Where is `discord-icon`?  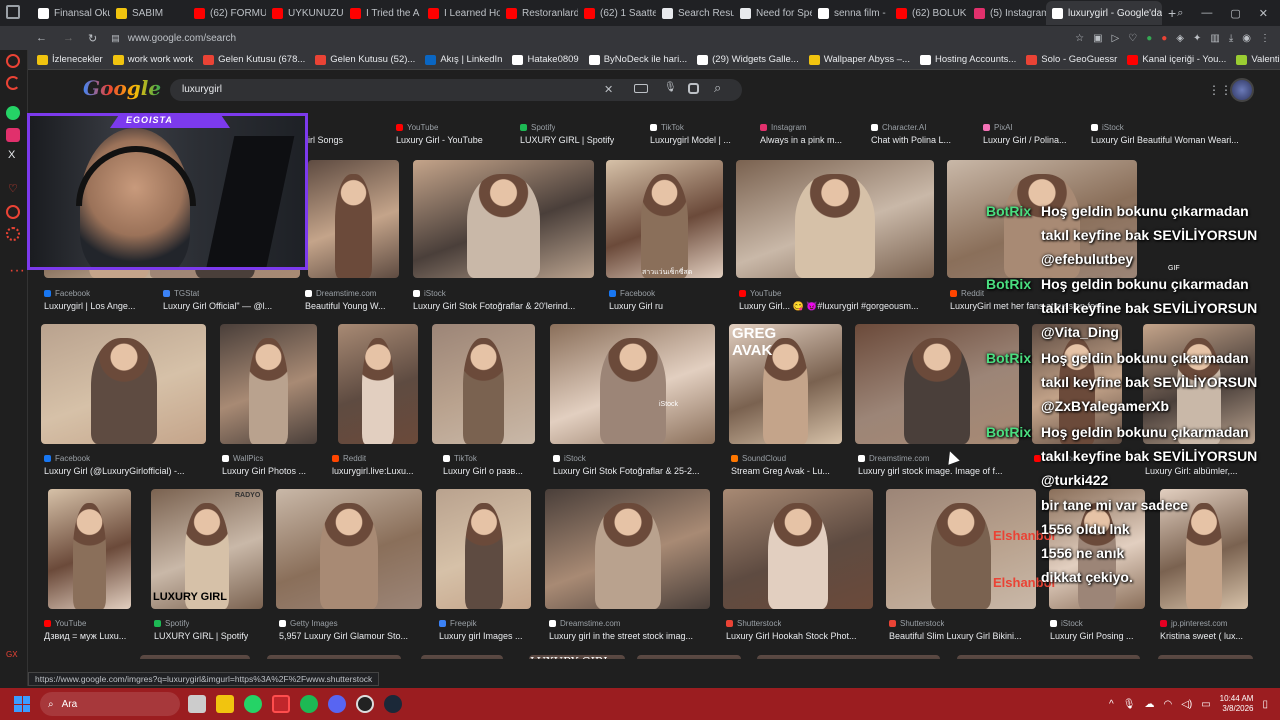 discord-icon is located at coordinates (337, 704).